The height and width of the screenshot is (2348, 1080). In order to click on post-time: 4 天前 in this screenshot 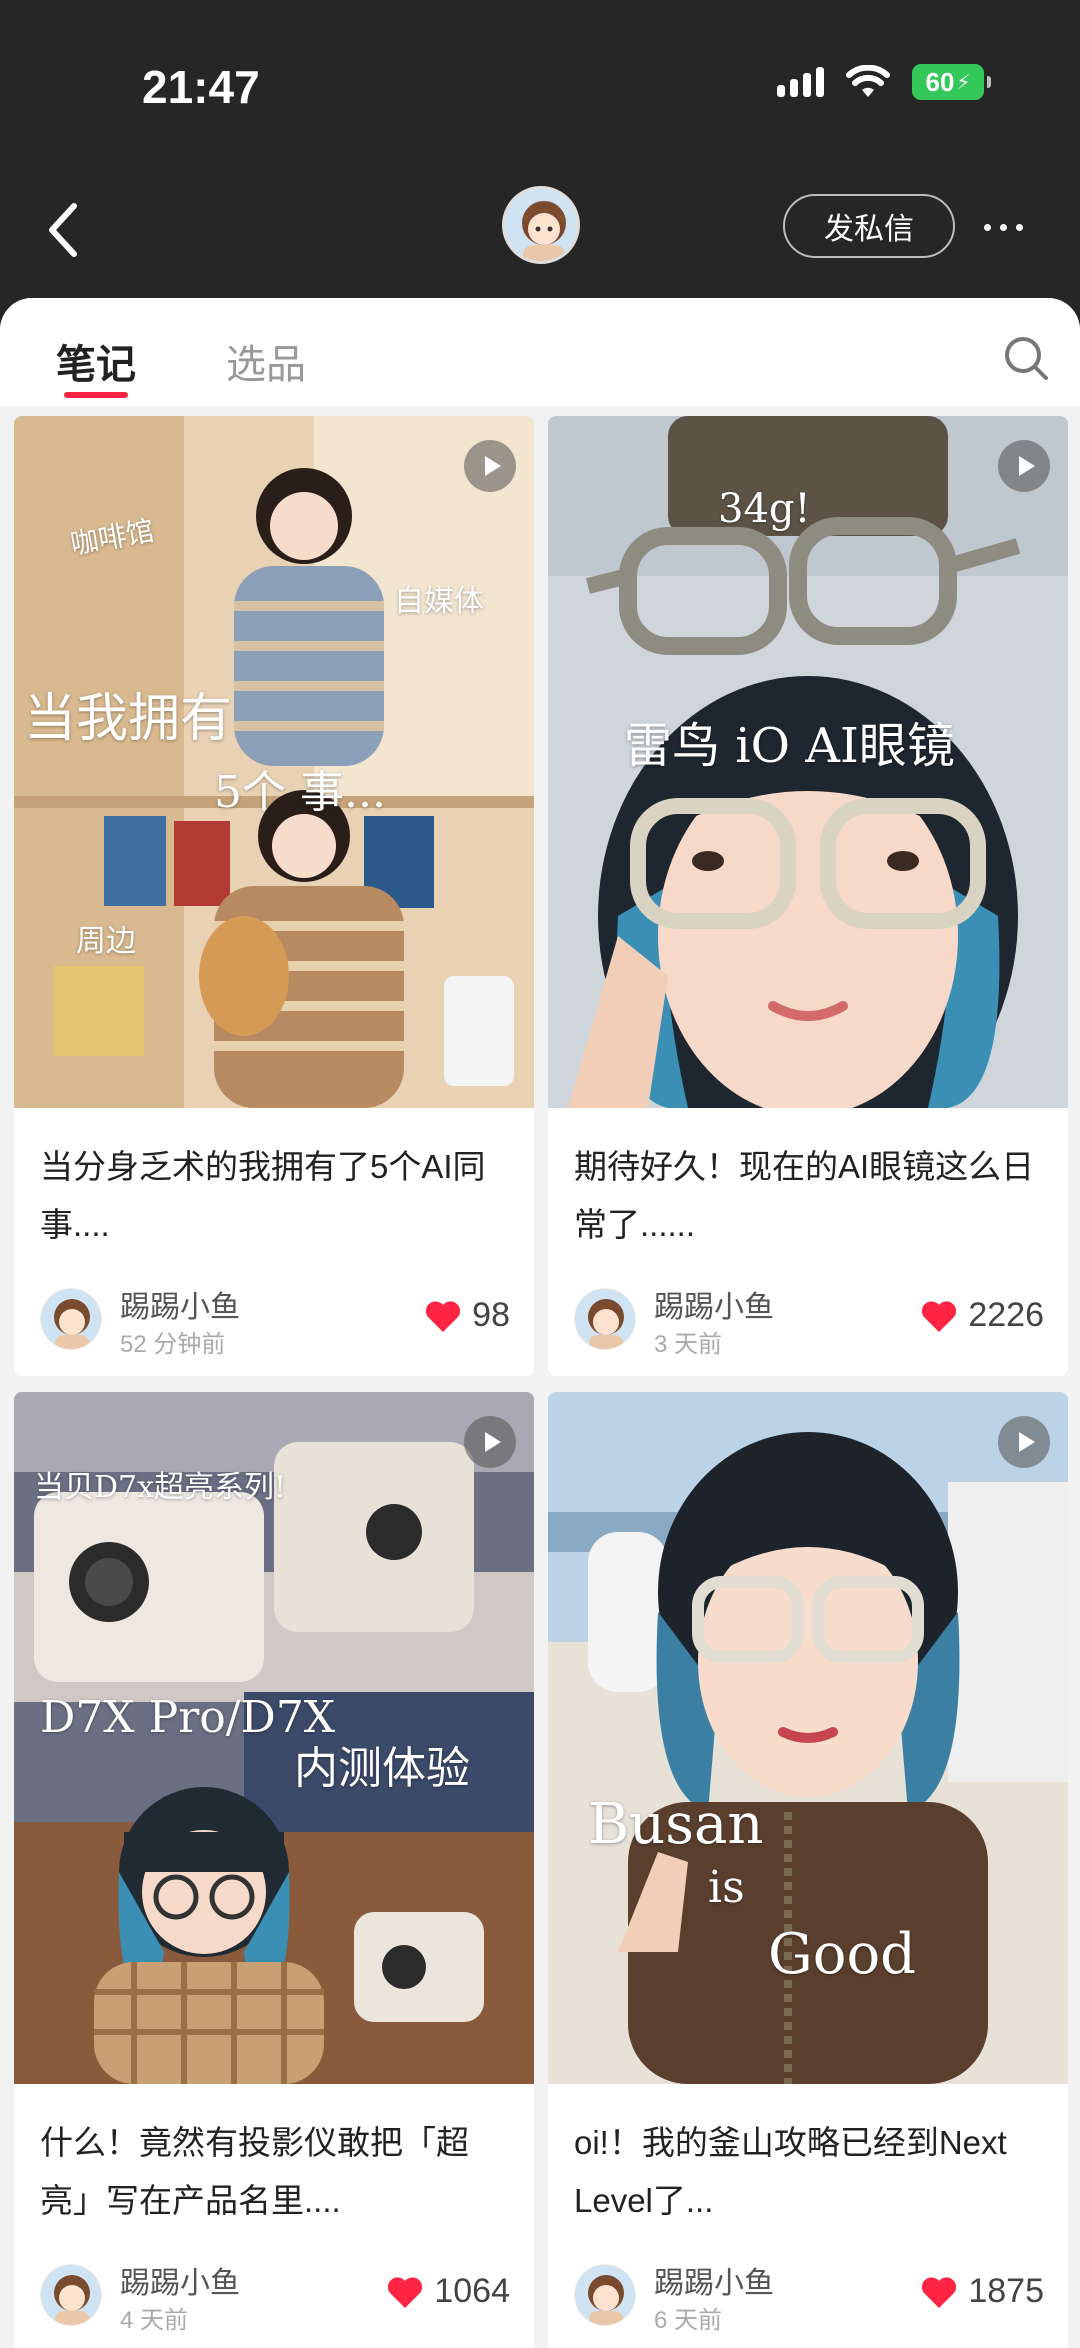, I will do `click(154, 2320)`.